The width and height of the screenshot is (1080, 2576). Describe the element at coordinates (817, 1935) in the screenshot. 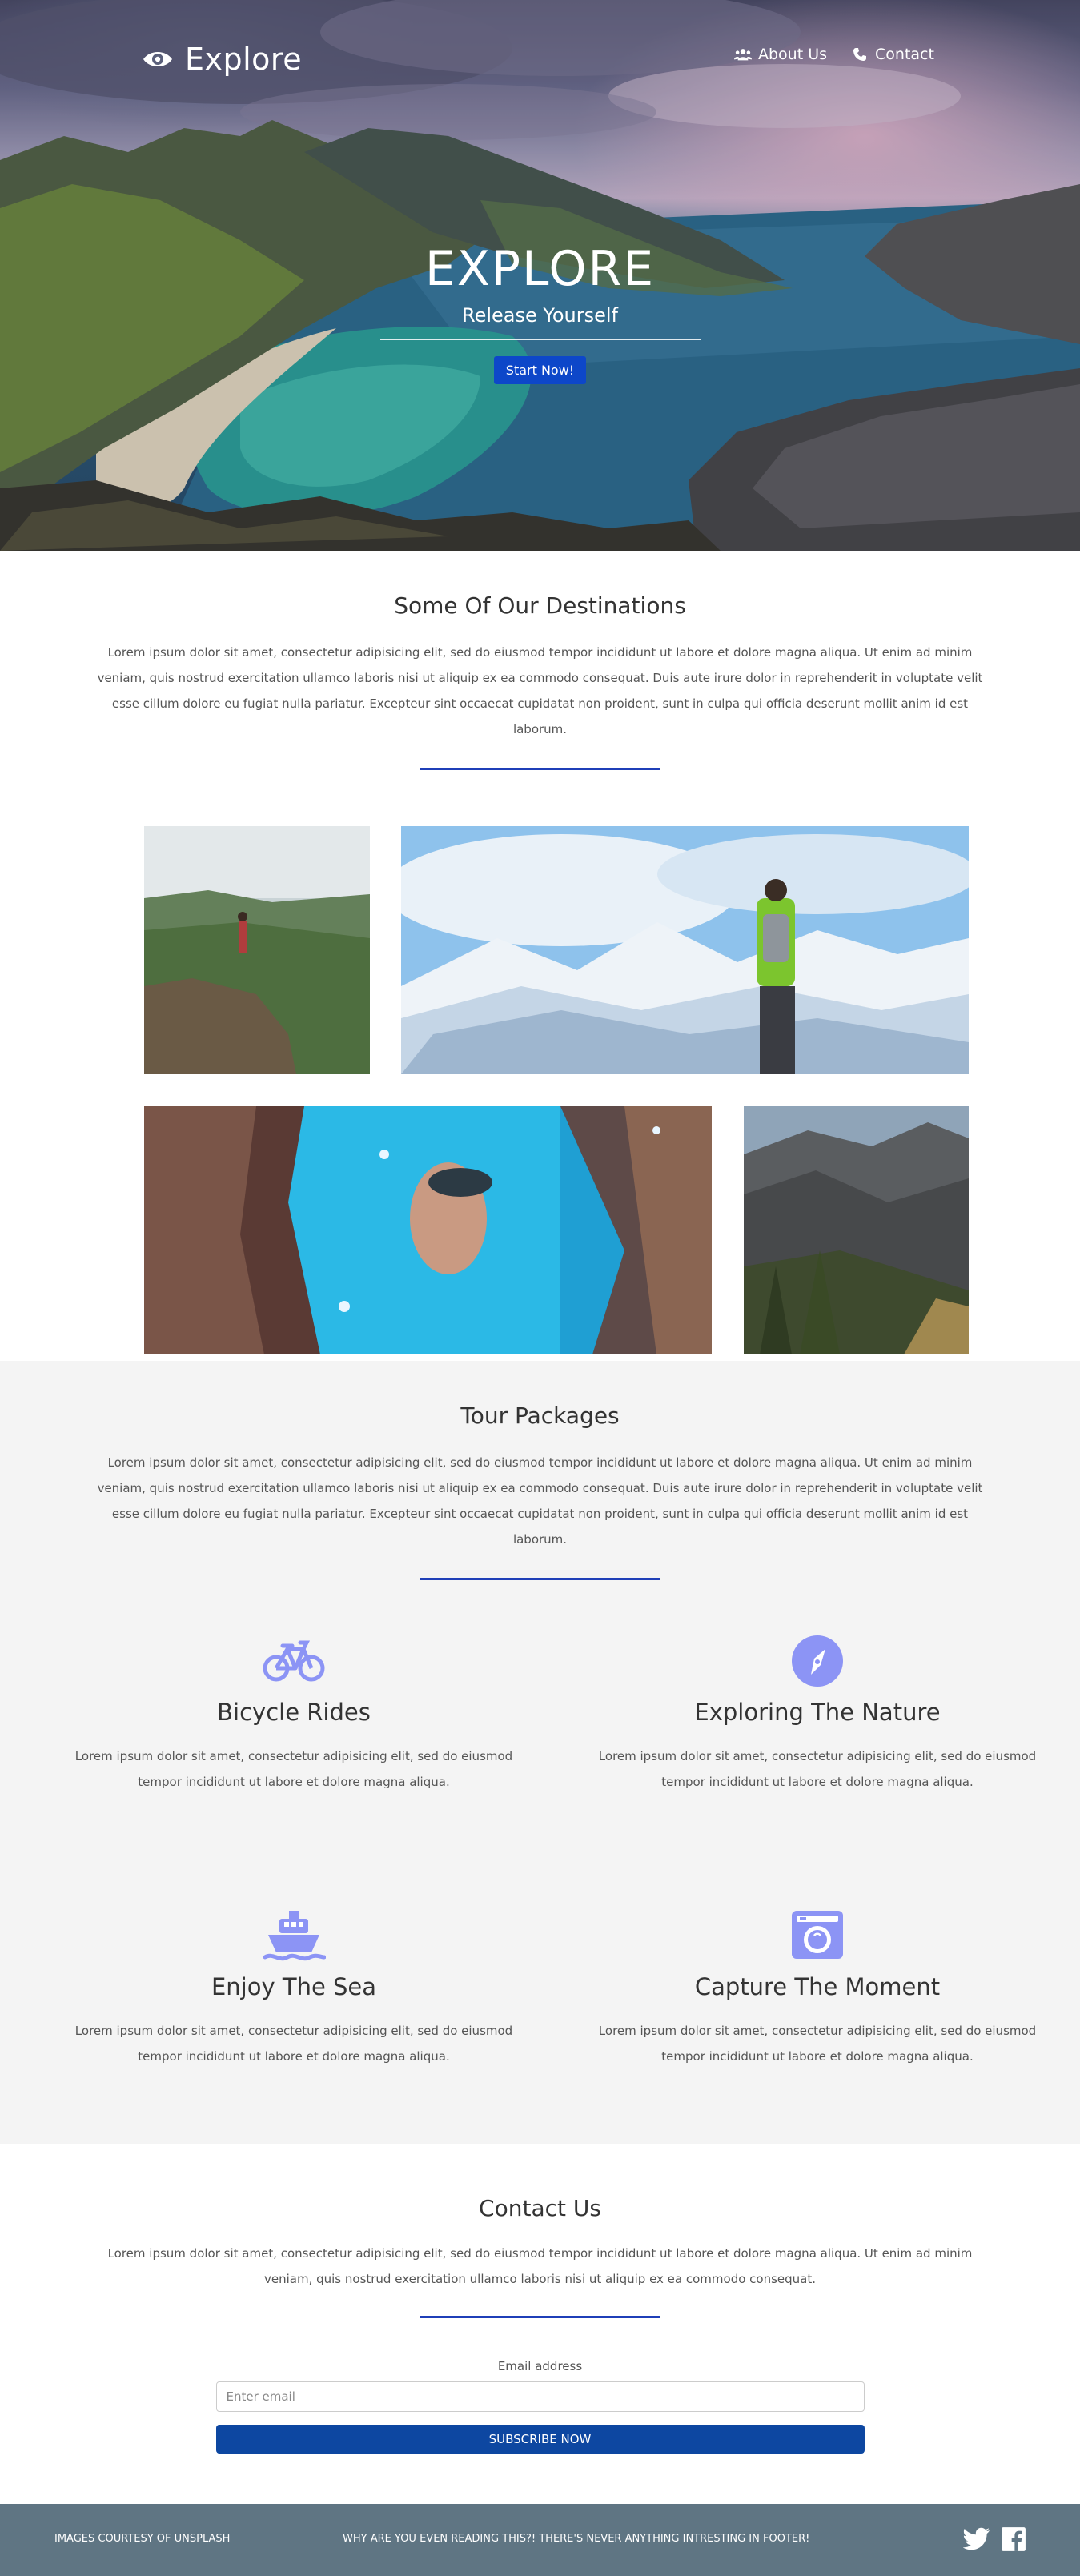

I see `camera-icon` at that location.